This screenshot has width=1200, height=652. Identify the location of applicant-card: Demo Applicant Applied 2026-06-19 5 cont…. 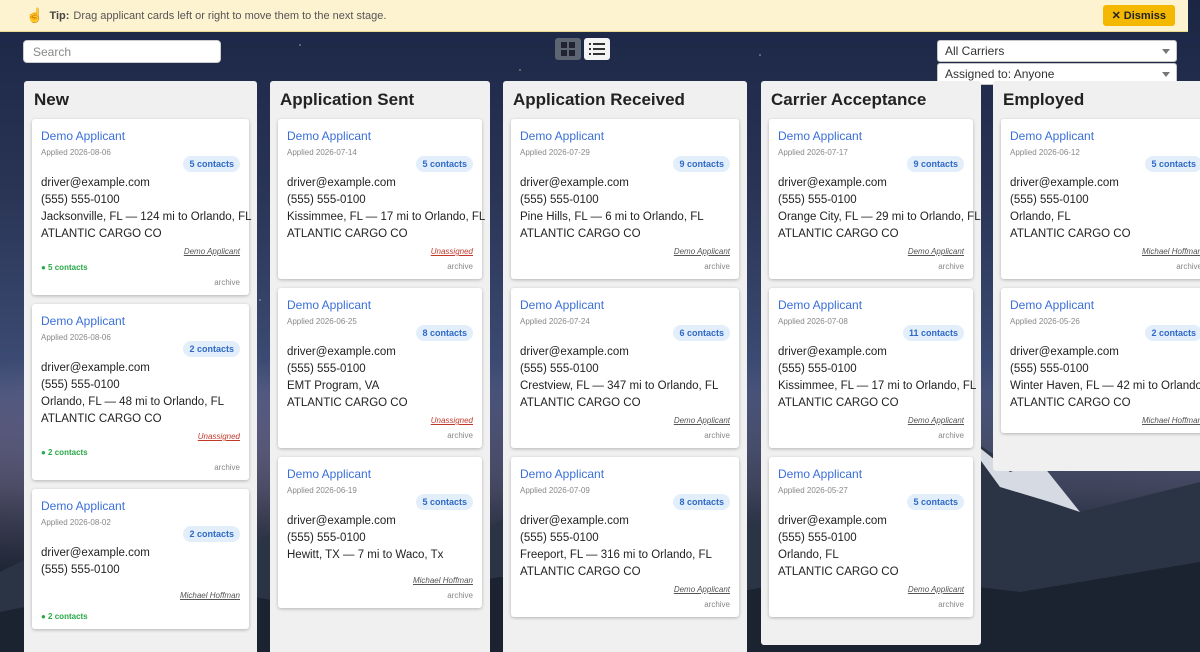
(380, 532).